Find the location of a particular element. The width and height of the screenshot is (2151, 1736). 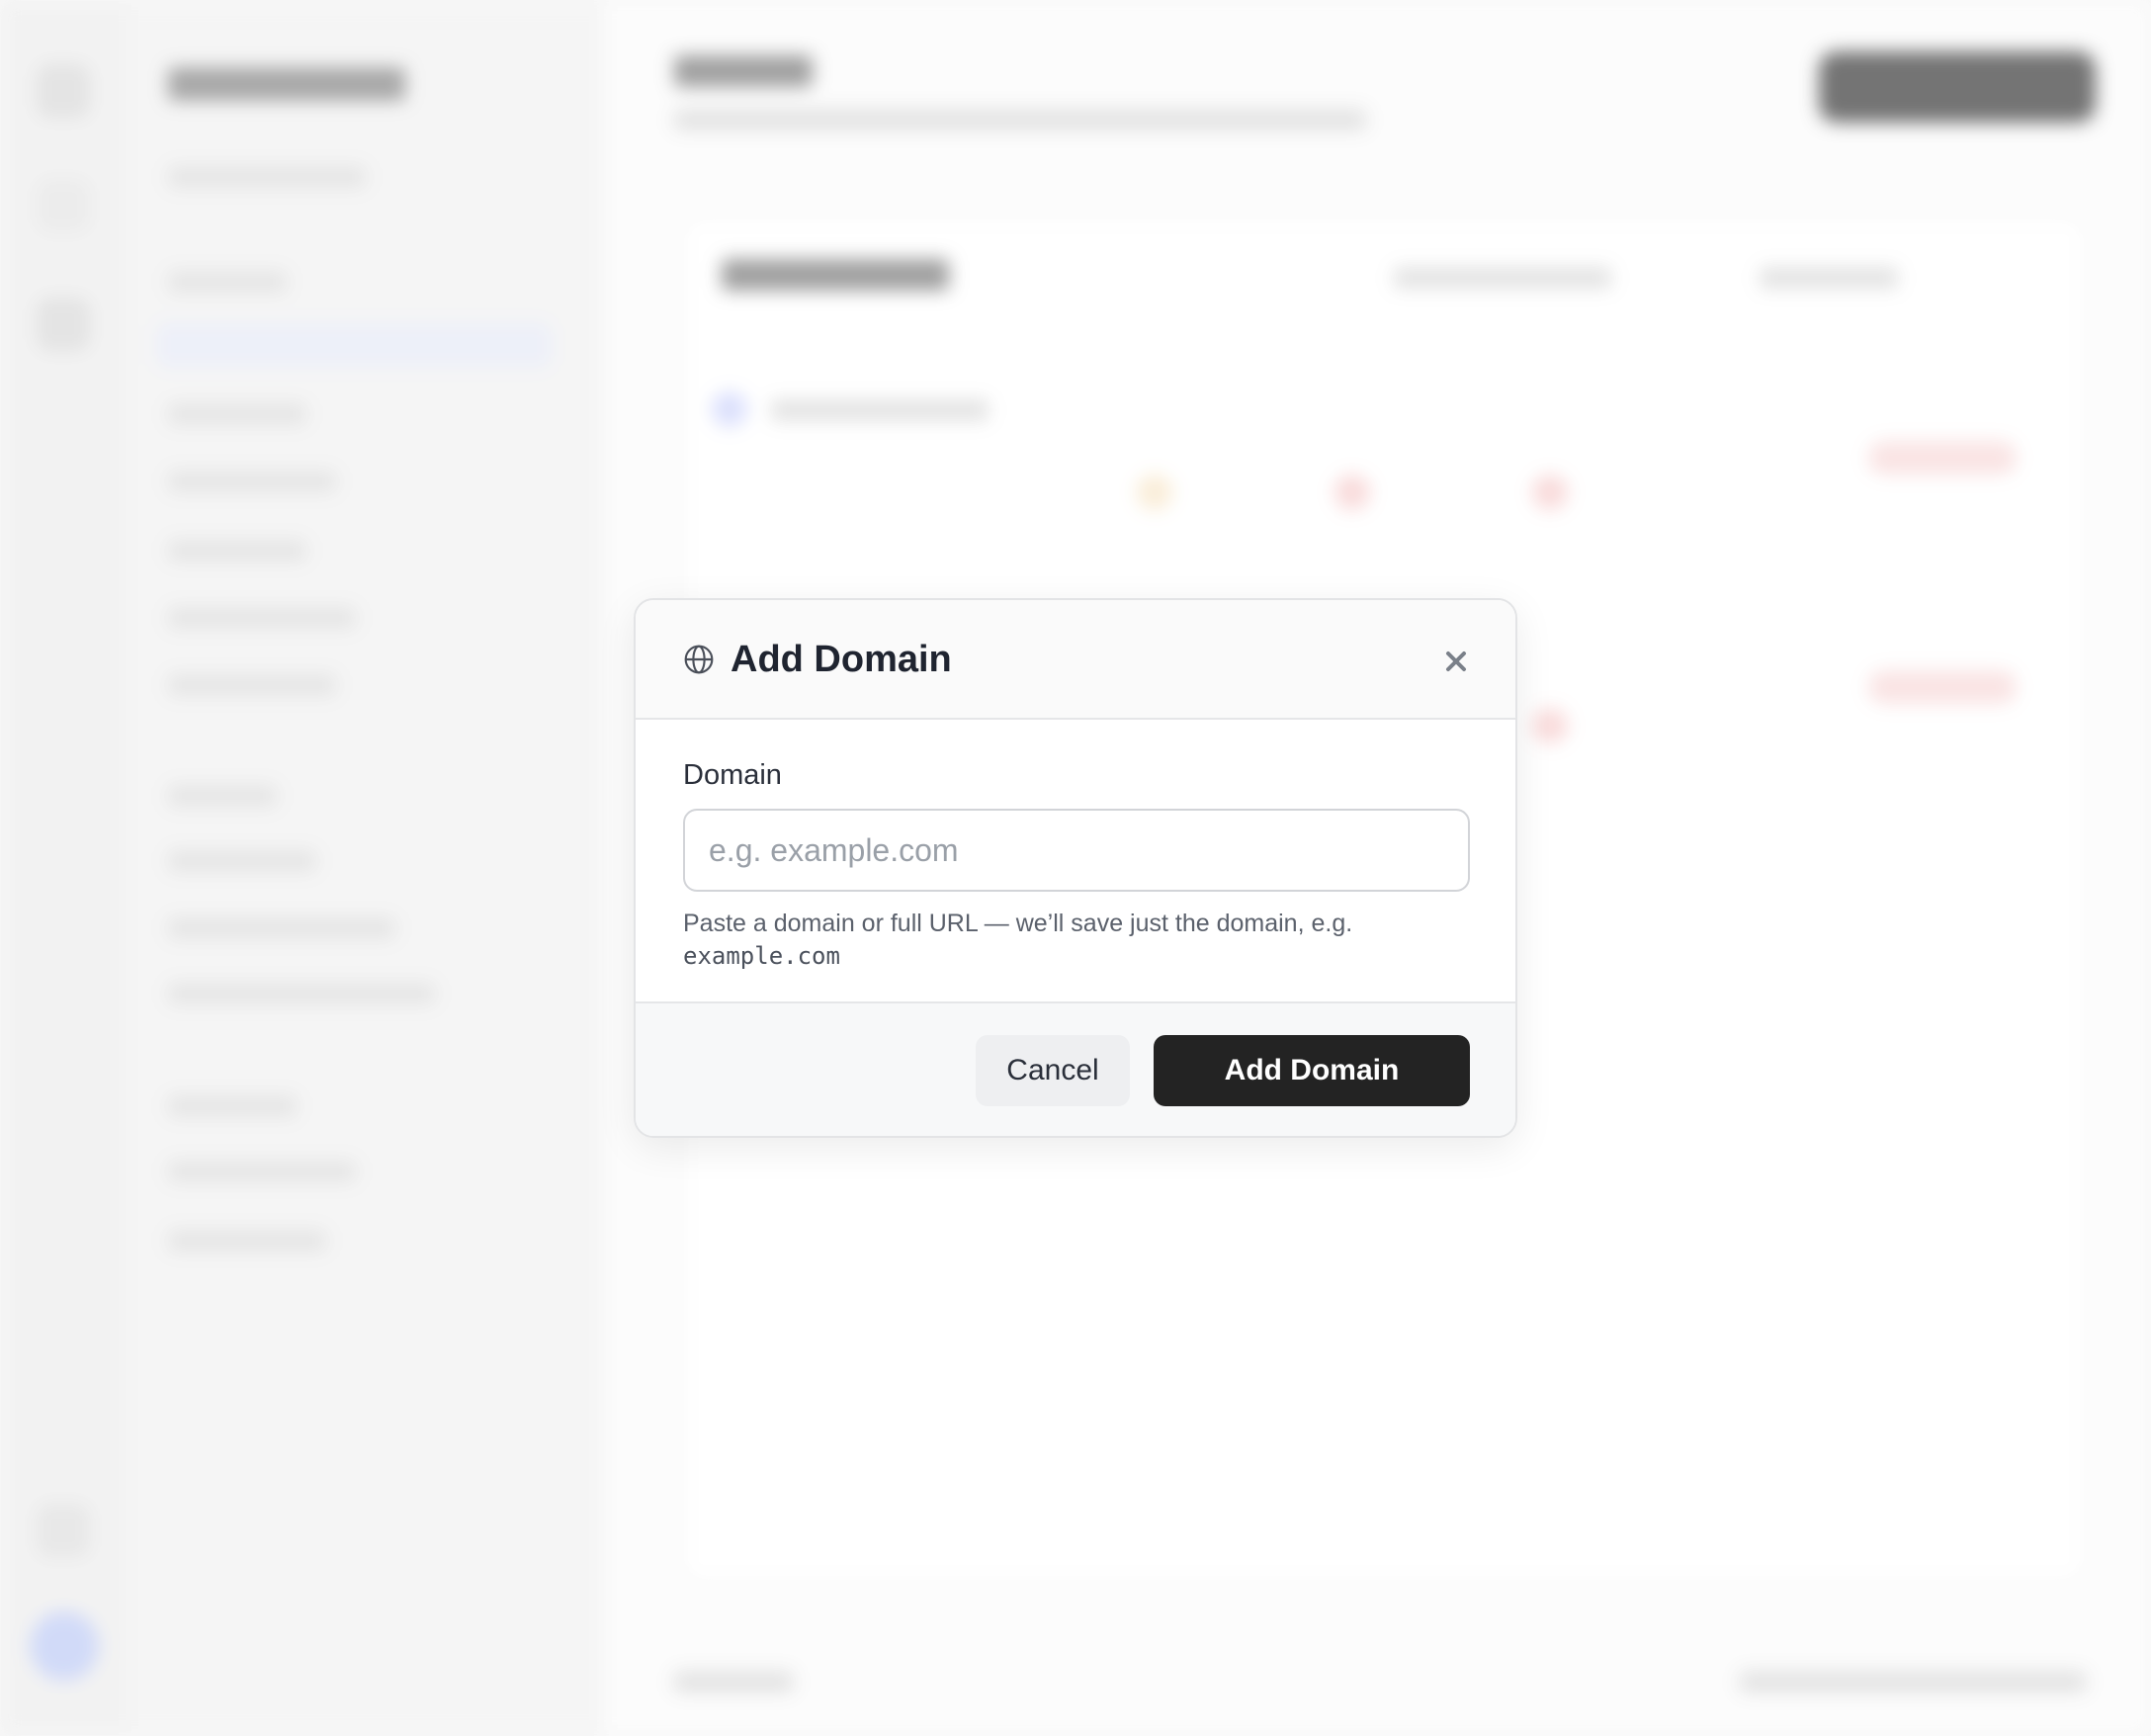

add-domain-button: Add Domain is located at coordinates (1312, 1070).